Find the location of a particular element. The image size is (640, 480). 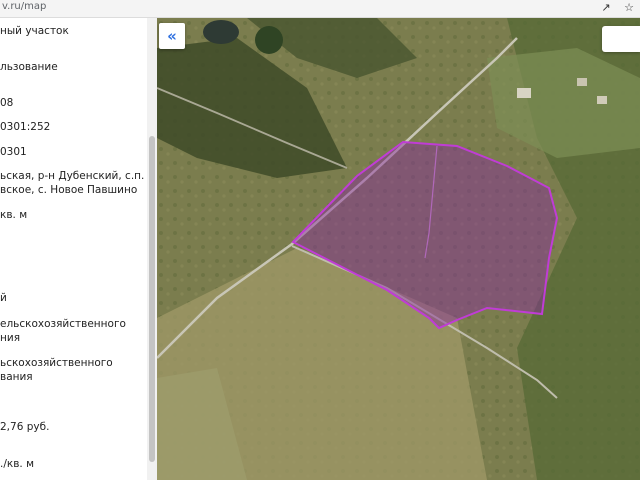

star-icon: ☆ is located at coordinates (629, 7).